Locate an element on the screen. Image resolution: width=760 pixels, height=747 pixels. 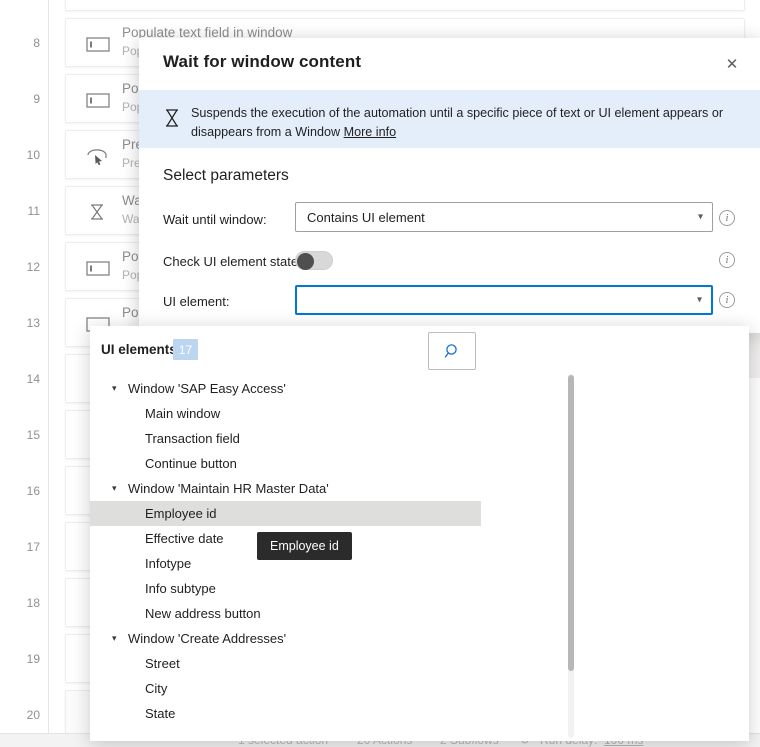
tree-node-label: Employee id is located at coordinates (181, 513).